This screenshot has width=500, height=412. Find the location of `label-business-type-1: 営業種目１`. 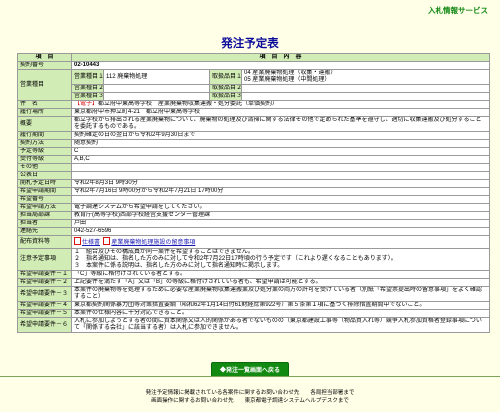

label-business-type-1: 営業種目１ is located at coordinates (87, 77).